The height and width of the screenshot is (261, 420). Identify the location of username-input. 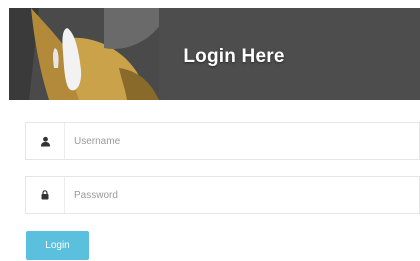
(239, 141).